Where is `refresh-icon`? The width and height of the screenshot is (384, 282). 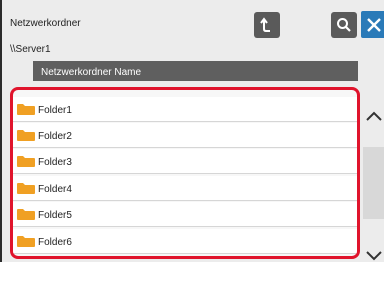
refresh-icon is located at coordinates (265, 24).